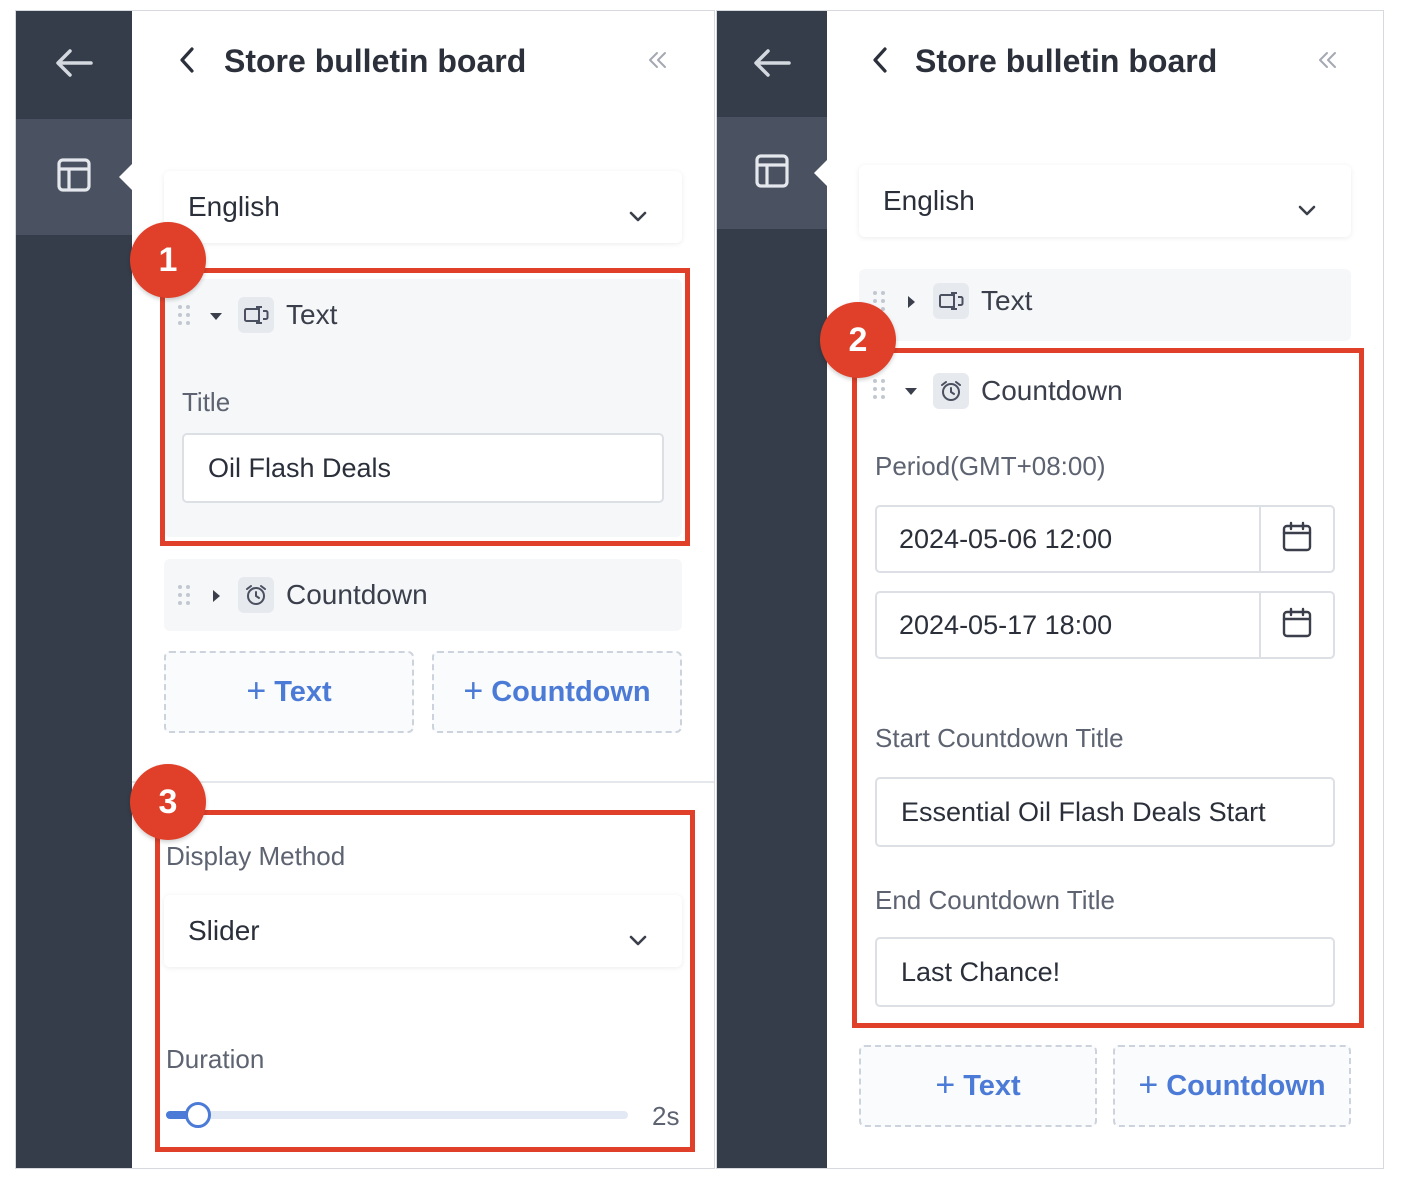 This screenshot has height=1184, width=1402. I want to click on countdown-block-label: Countdown, so click(357, 594).